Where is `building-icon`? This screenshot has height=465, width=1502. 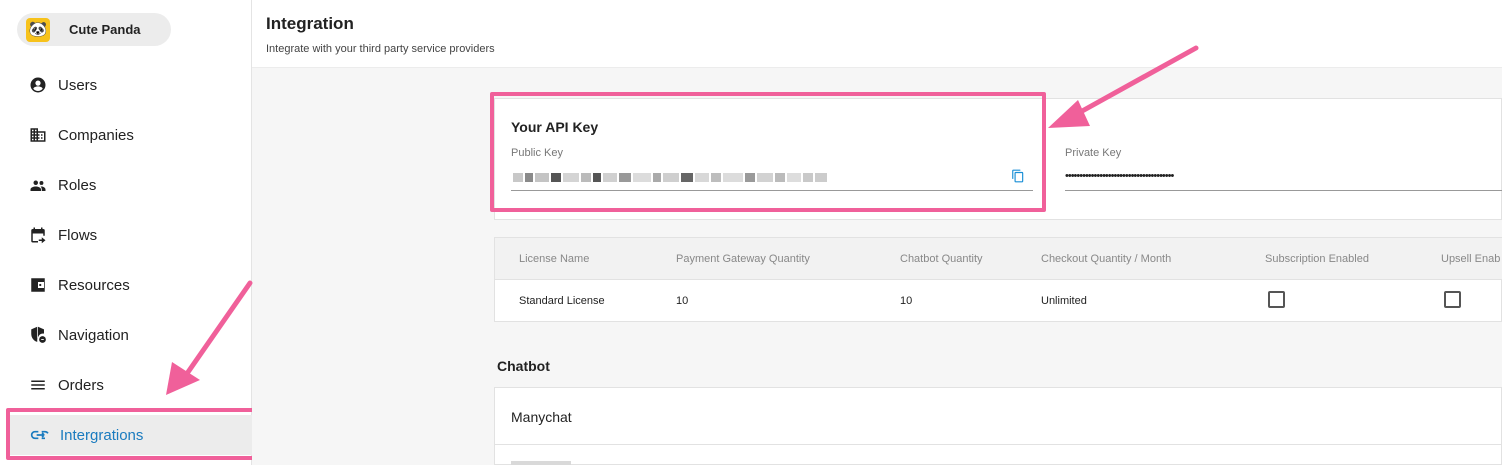 building-icon is located at coordinates (38, 135).